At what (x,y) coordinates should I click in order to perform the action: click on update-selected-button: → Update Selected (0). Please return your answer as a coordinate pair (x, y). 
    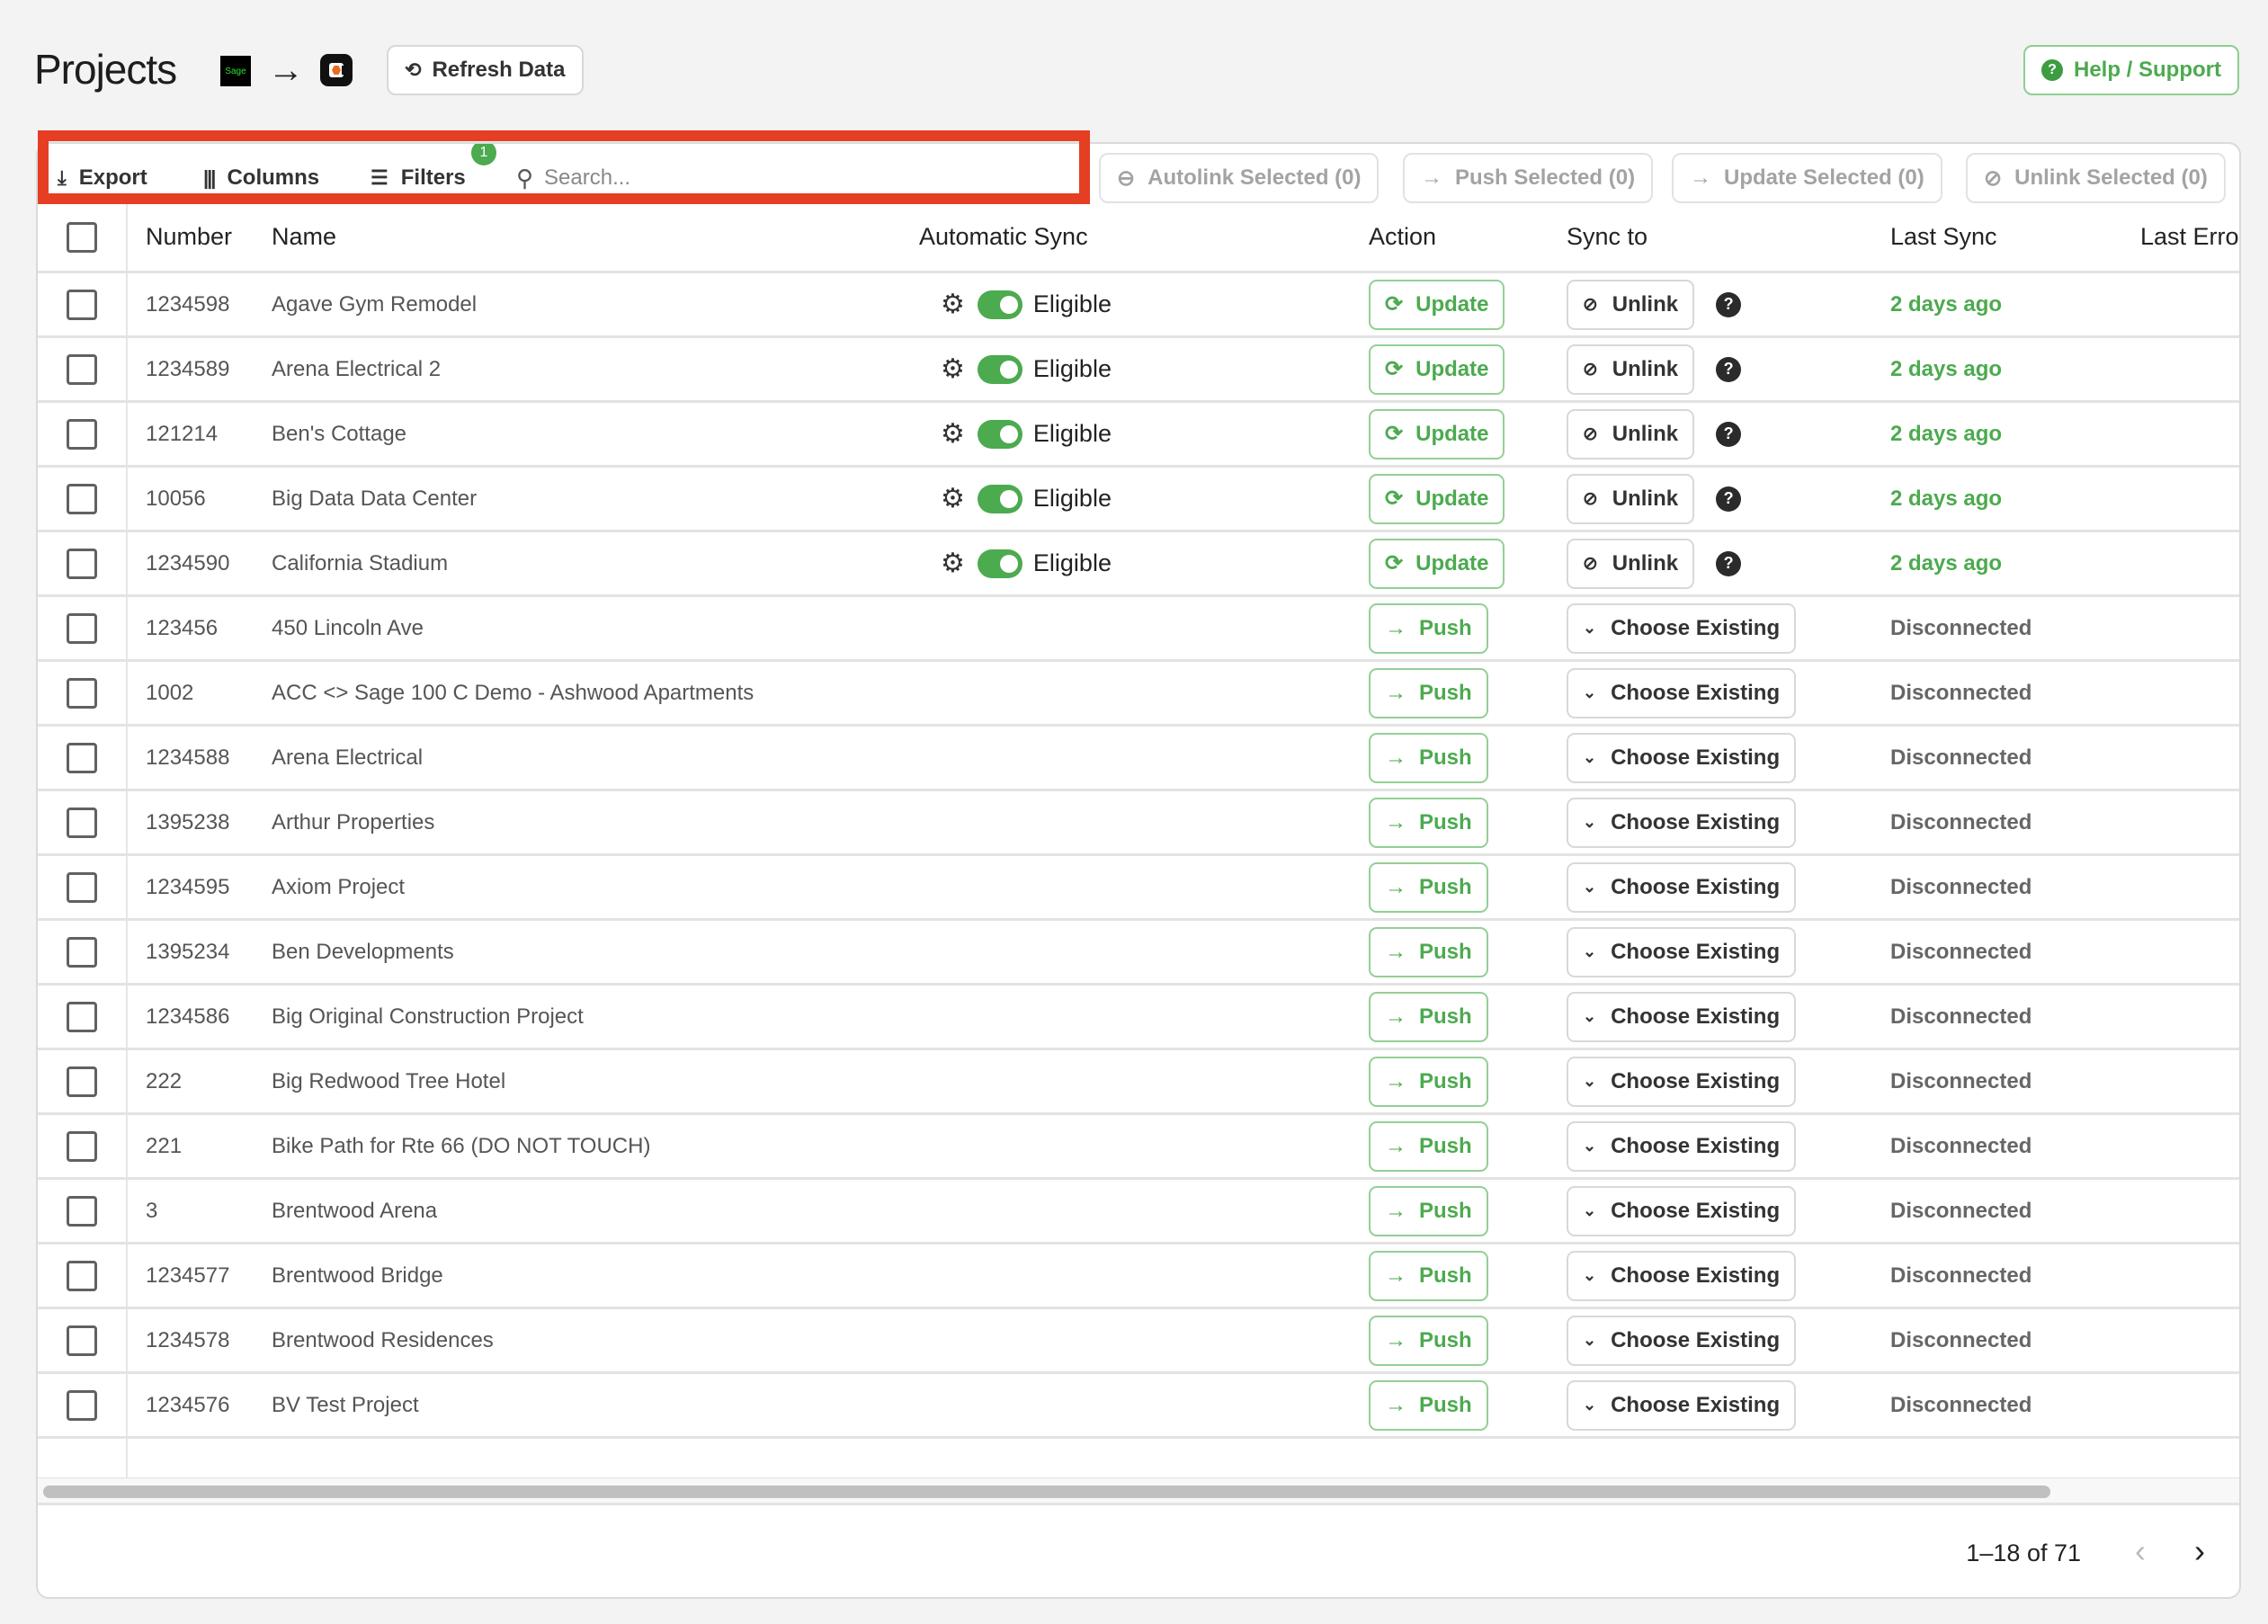
    Looking at the image, I should click on (1807, 178).